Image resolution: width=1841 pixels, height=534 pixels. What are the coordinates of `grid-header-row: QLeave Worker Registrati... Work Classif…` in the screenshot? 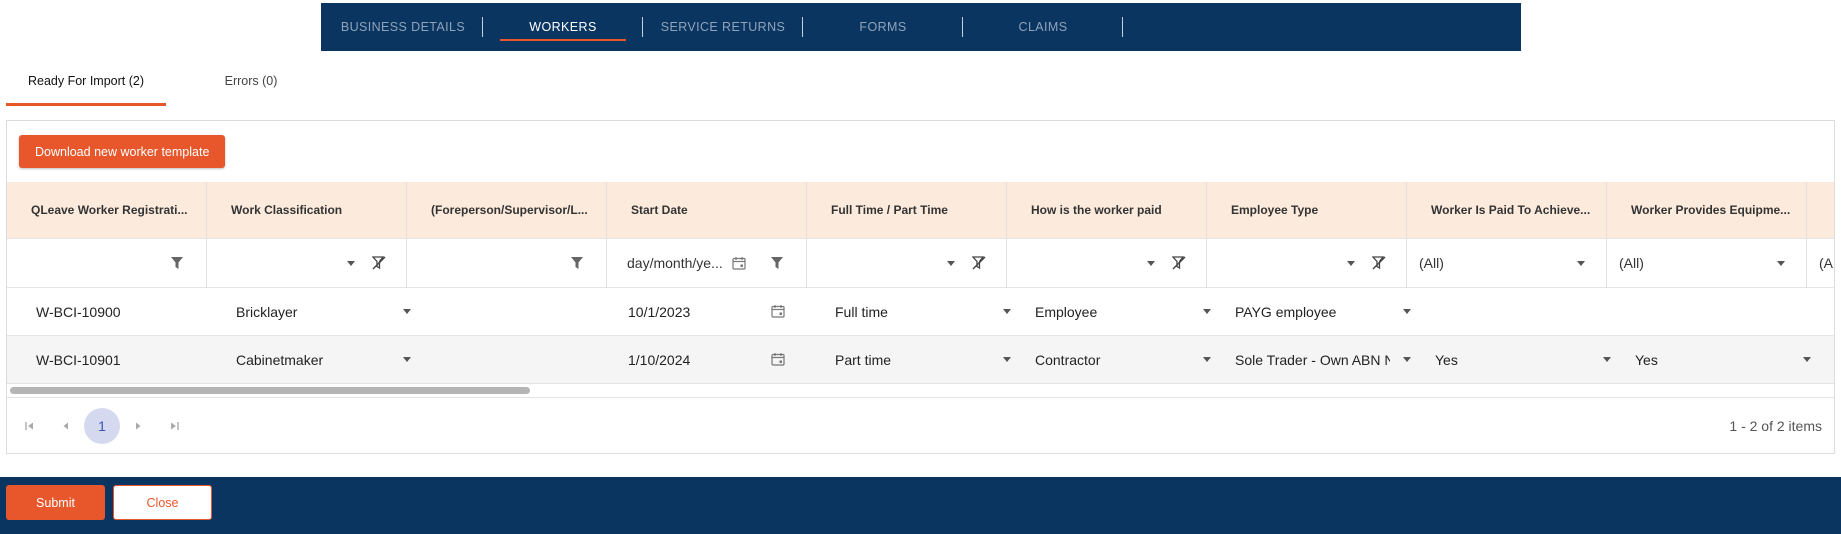 It's located at (920, 210).